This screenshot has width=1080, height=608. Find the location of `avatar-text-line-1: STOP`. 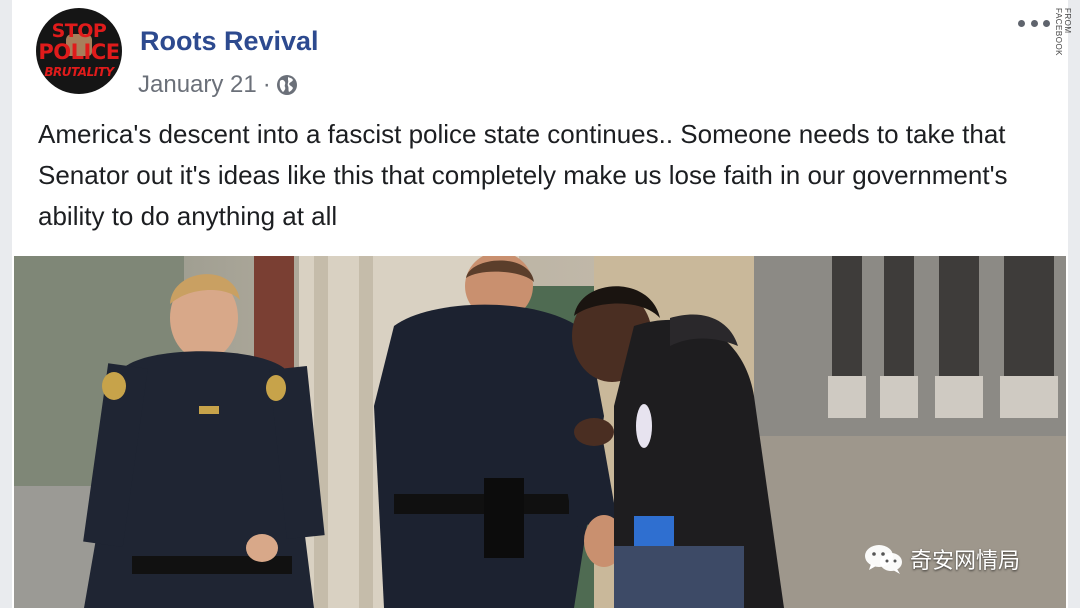

avatar-text-line-1: STOP is located at coordinates (79, 31).